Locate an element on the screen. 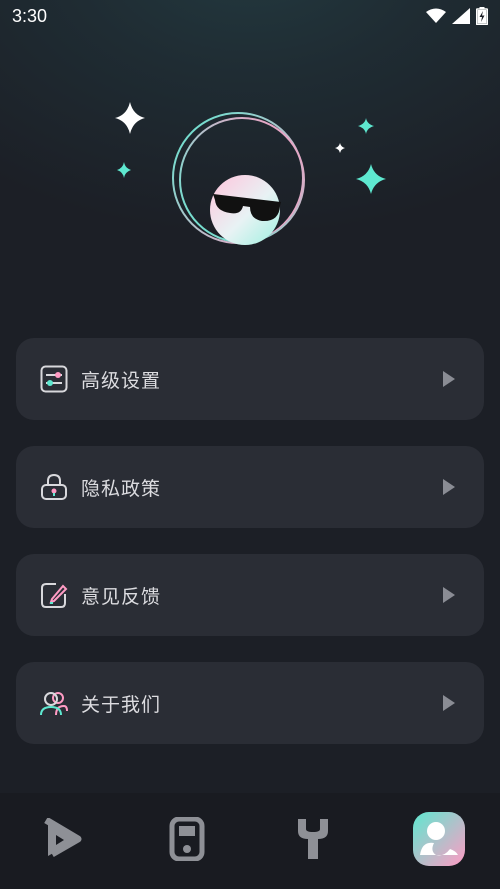  menu-item-advanced-settings: 高级设置 is located at coordinates (250, 379).